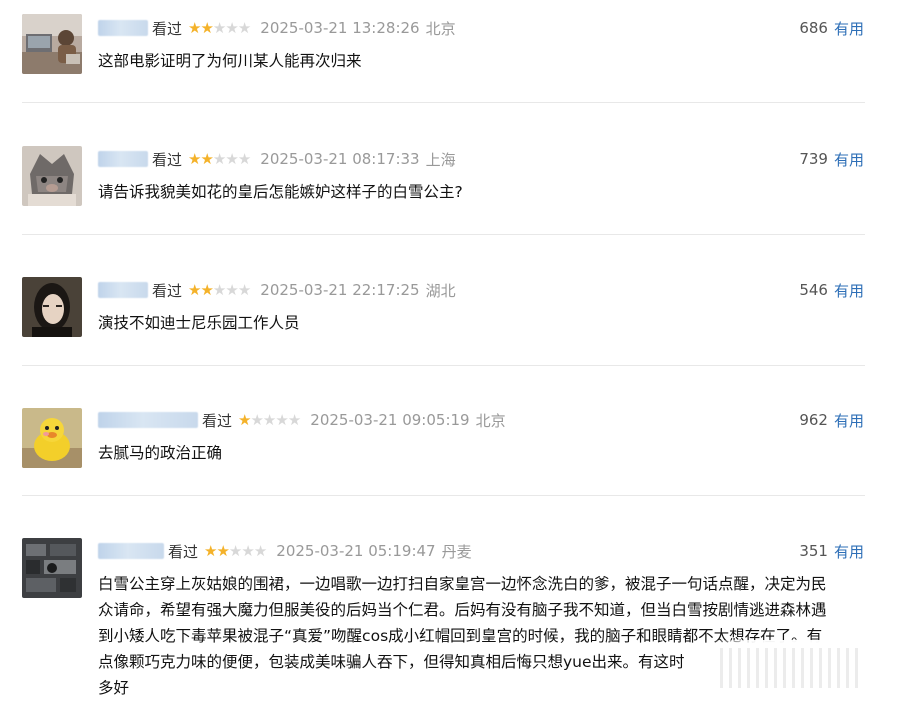 This screenshot has height=701, width=906. I want to click on comment-text: 这部电影证明了为何川某人能再次归来, so click(230, 61).